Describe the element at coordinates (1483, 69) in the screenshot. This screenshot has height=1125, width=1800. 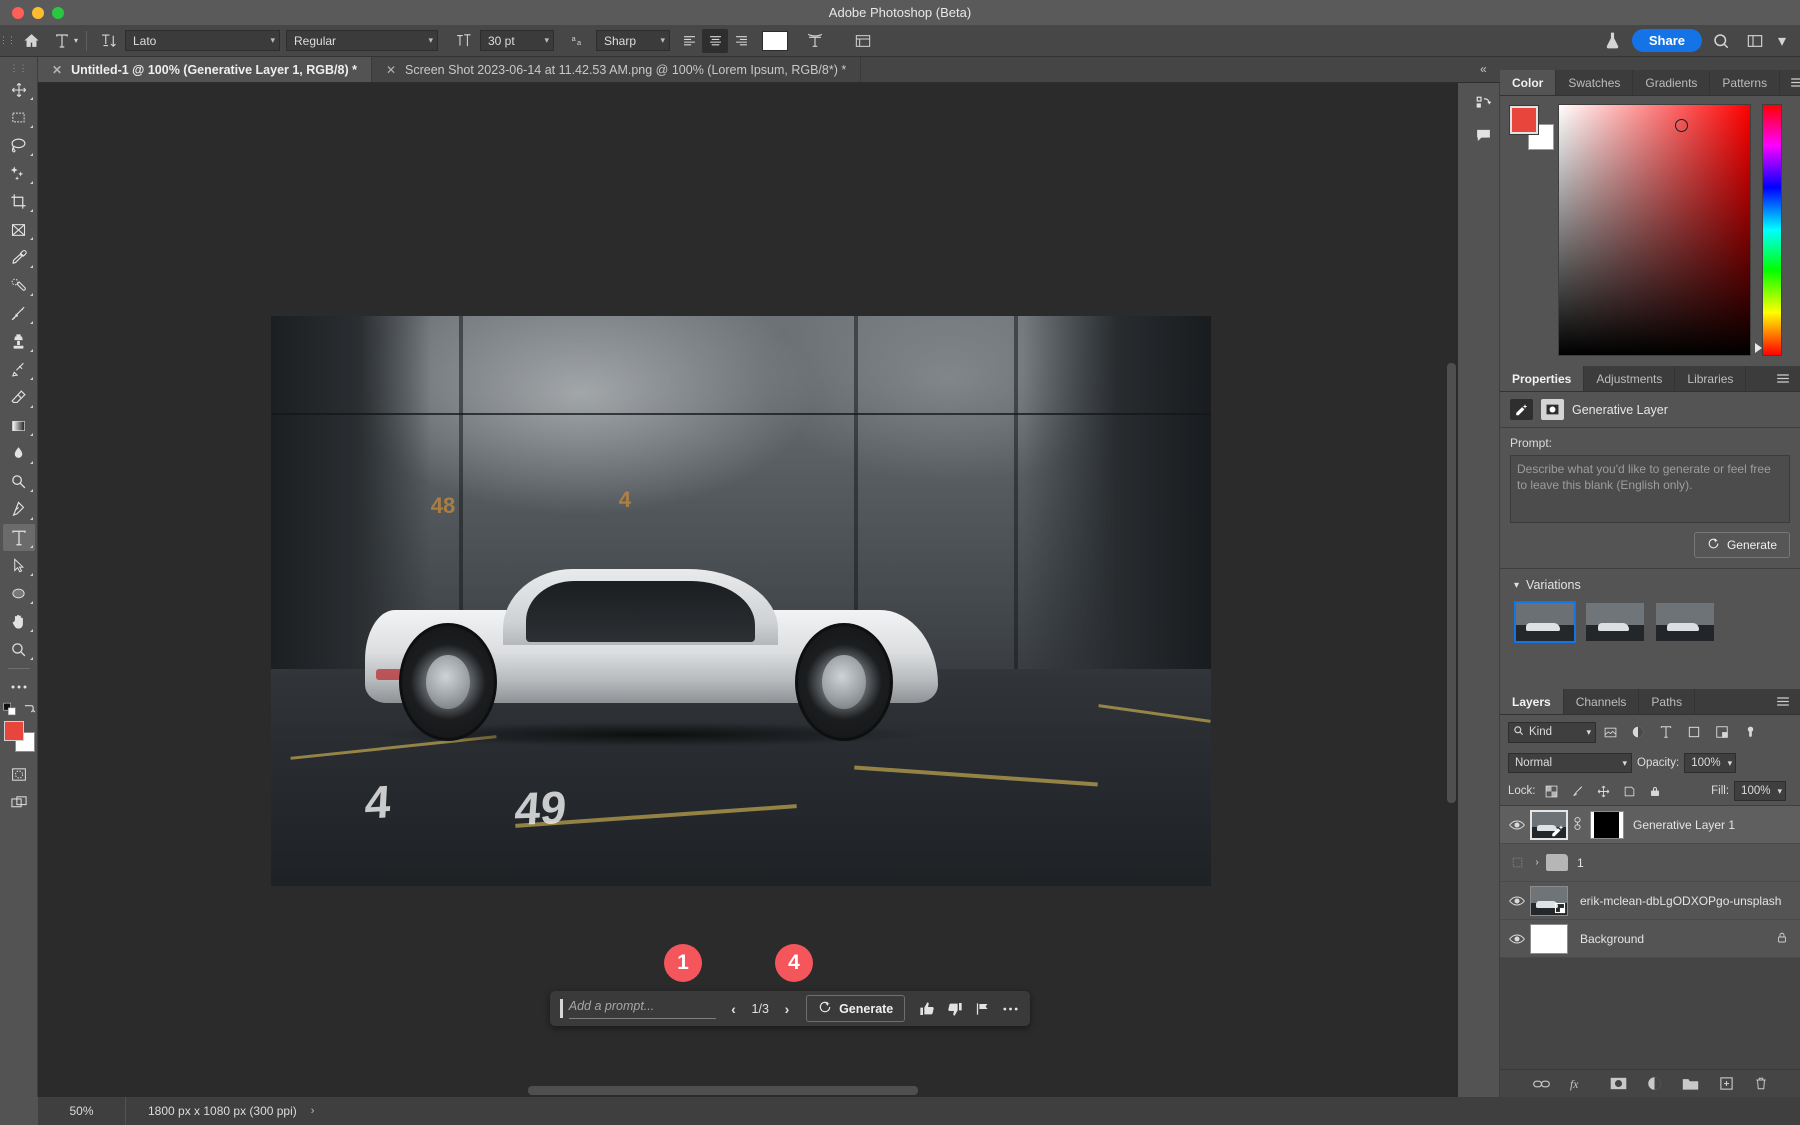
I see `collapse-panels-icon: «` at that location.